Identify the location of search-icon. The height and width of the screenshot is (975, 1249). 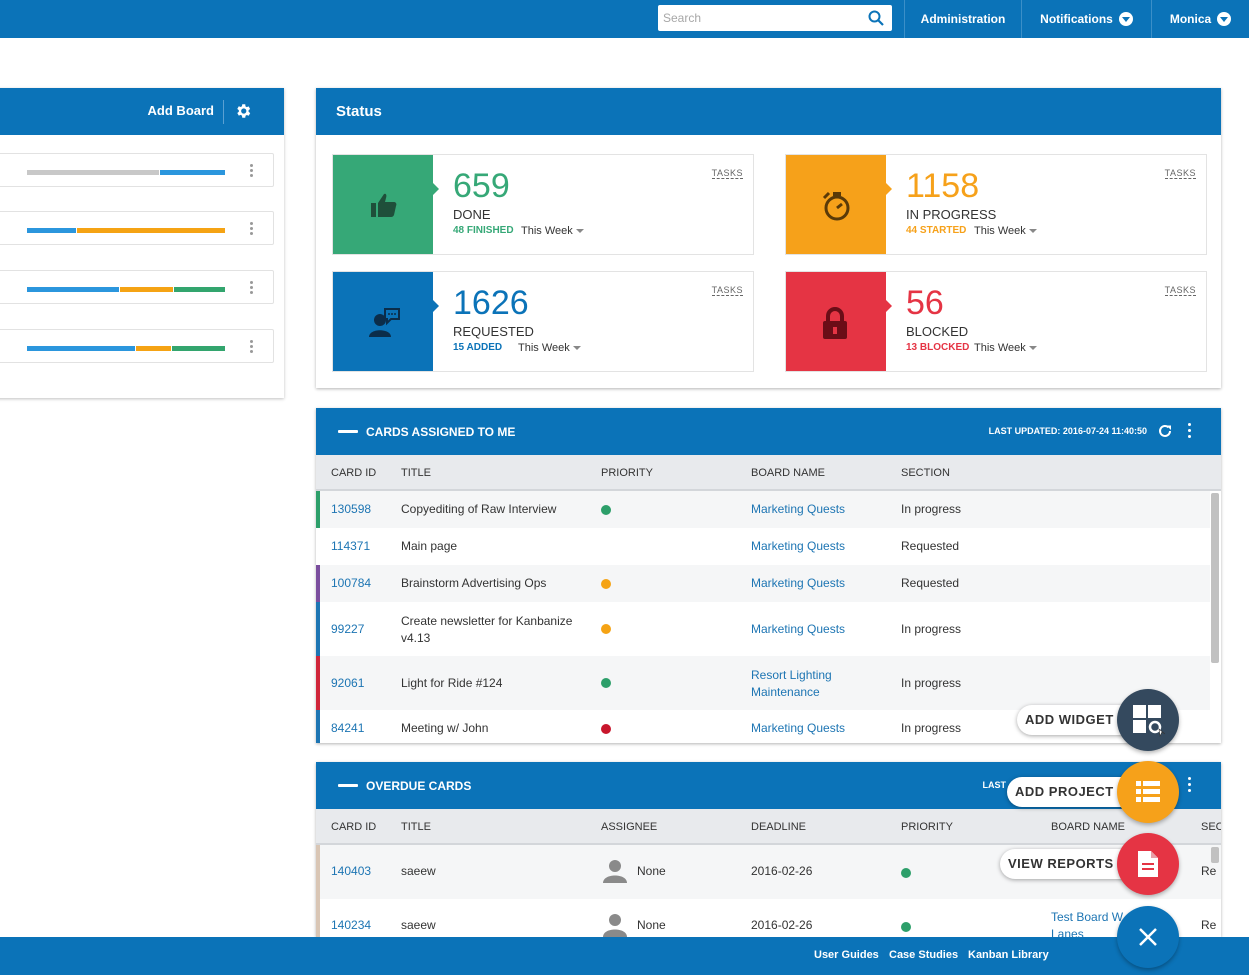
(876, 18).